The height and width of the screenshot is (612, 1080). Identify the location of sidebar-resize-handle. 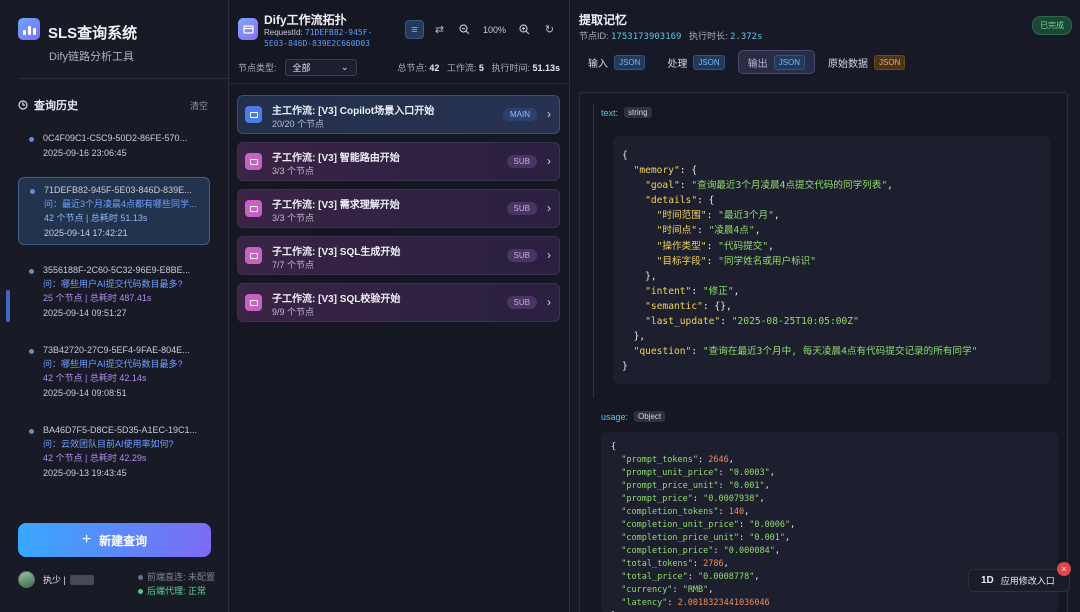
(8, 306).